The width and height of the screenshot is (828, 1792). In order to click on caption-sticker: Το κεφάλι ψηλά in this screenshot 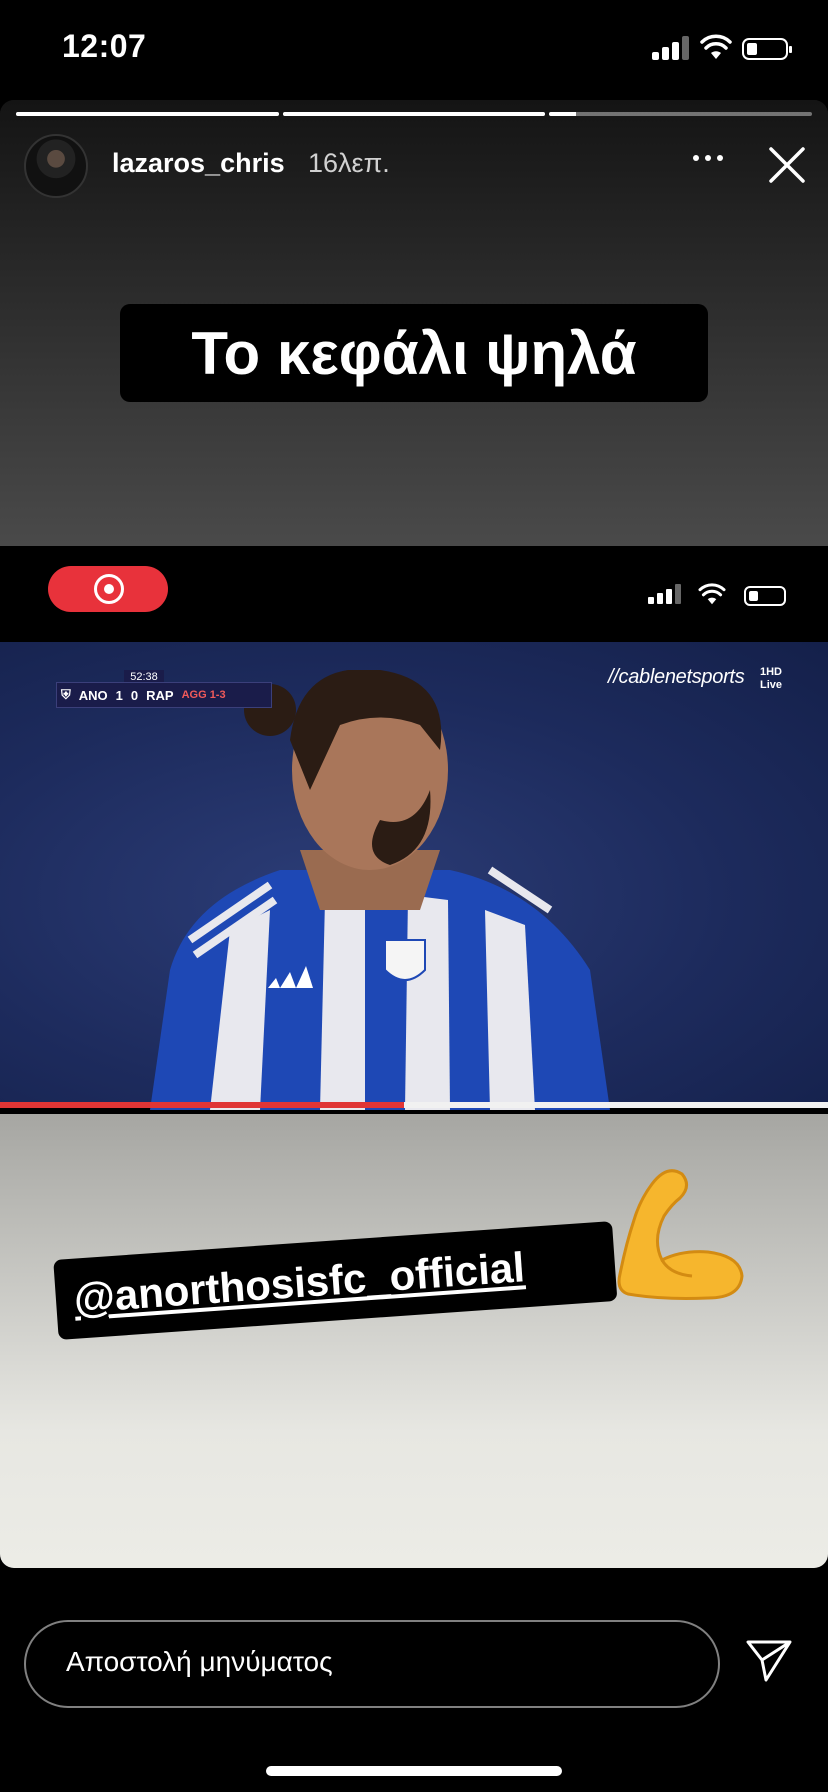, I will do `click(414, 353)`.